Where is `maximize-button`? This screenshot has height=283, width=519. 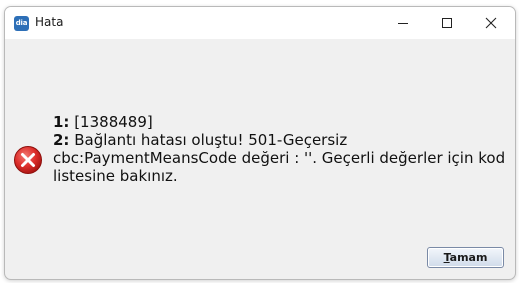
maximize-button is located at coordinates (447, 23).